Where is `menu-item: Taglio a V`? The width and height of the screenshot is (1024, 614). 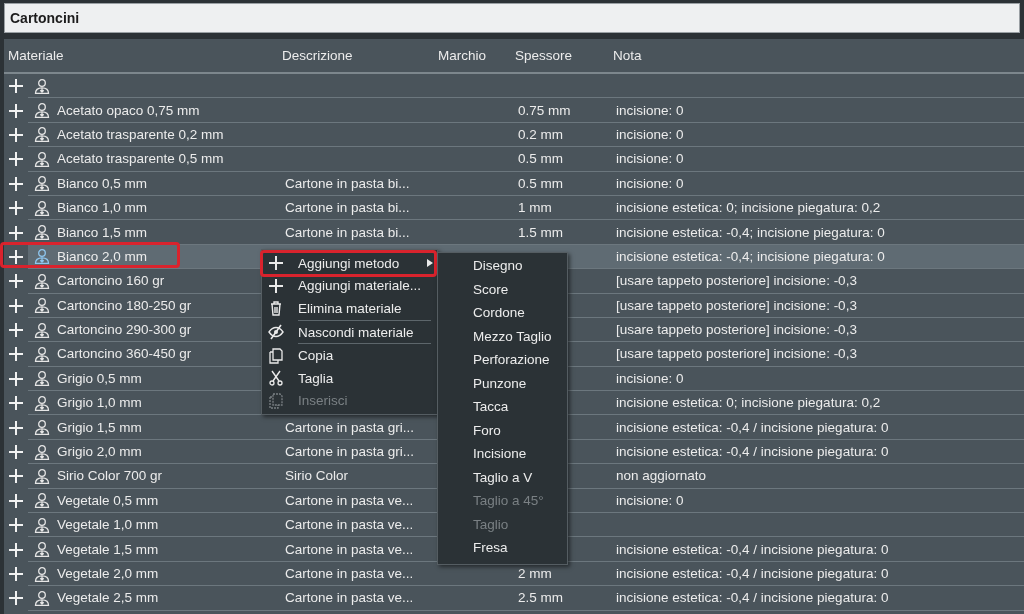
menu-item: Taglio a V is located at coordinates (502, 477).